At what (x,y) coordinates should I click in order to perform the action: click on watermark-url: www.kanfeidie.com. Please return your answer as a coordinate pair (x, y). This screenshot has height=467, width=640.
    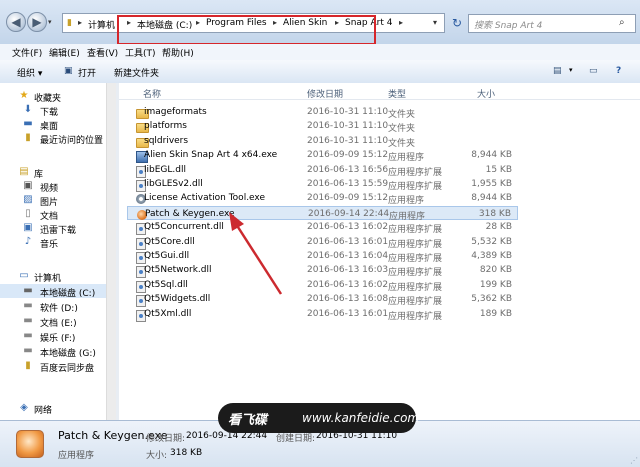
    Looking at the image, I should click on (361, 418).